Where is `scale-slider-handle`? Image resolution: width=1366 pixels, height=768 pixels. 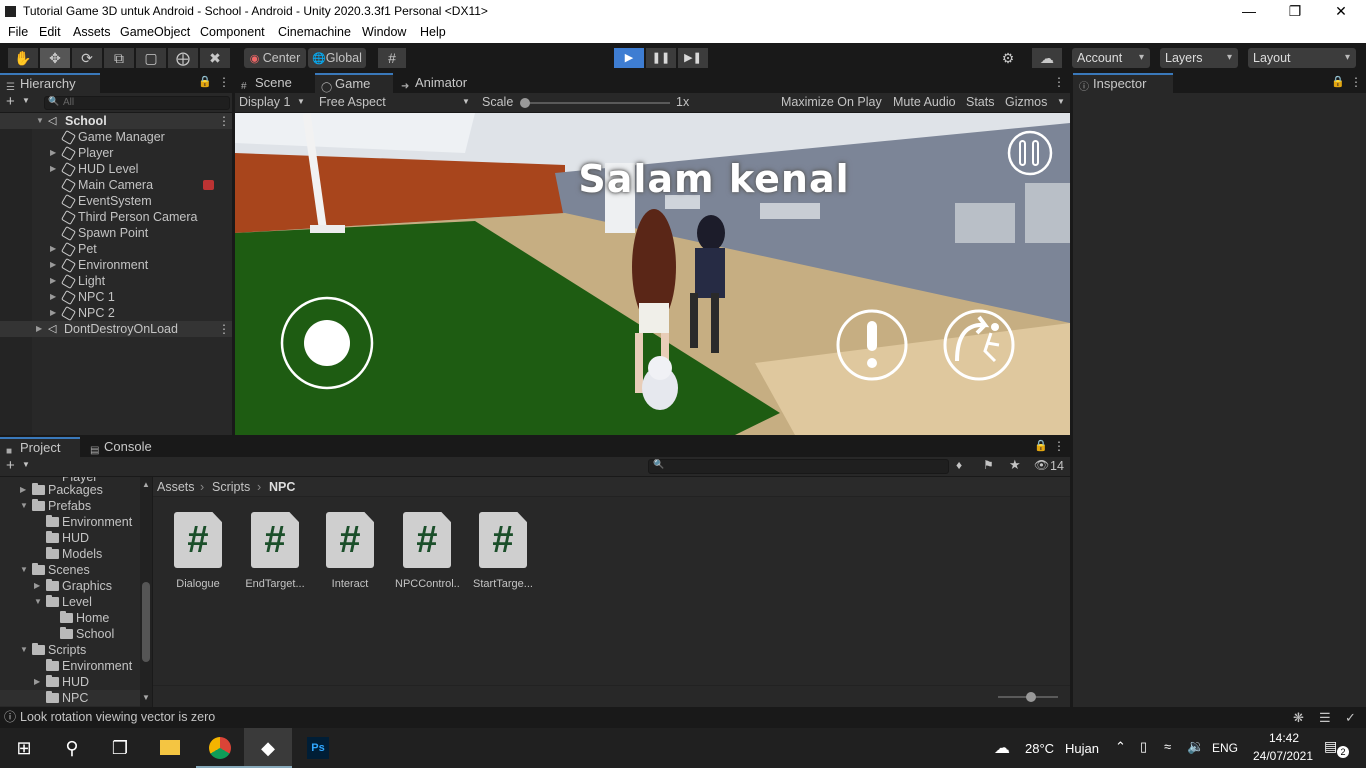
scale-slider-handle is located at coordinates (525, 103).